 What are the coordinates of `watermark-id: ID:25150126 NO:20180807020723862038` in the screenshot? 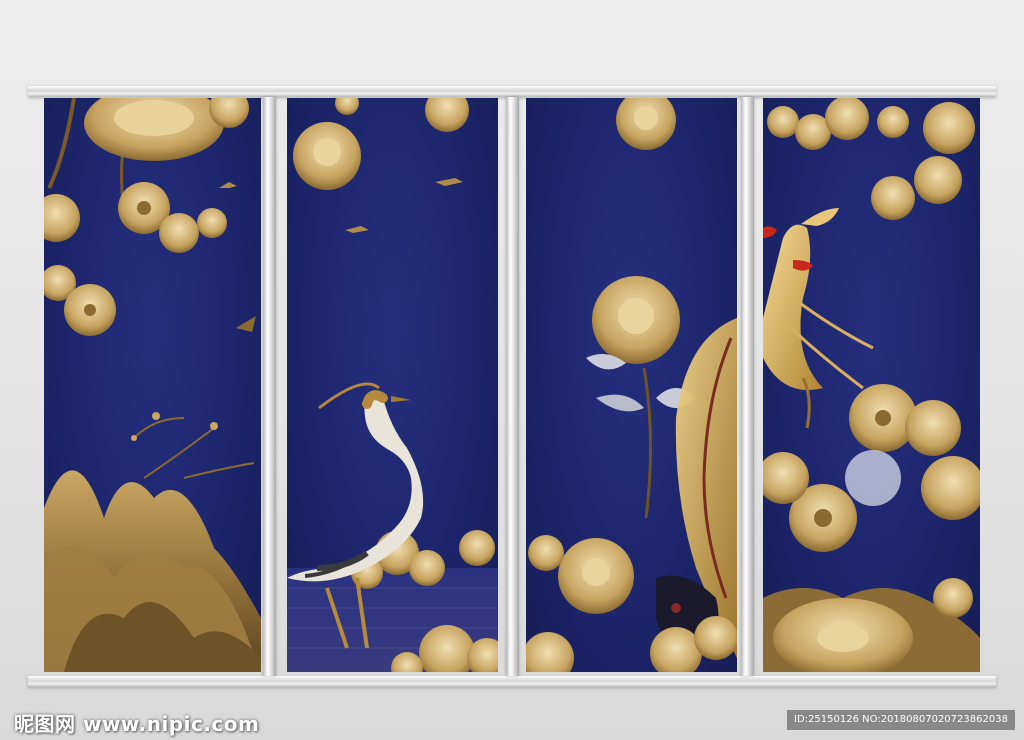 It's located at (901, 720).